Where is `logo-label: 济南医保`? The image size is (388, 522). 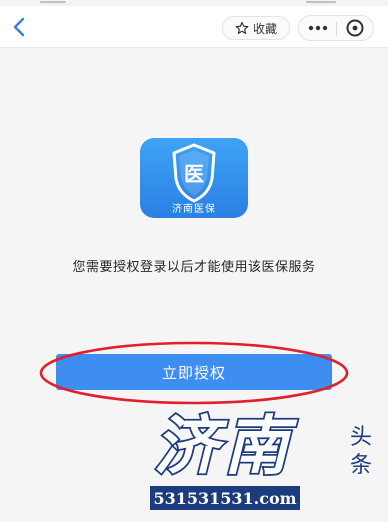 logo-label: 济南医保 is located at coordinates (194, 209).